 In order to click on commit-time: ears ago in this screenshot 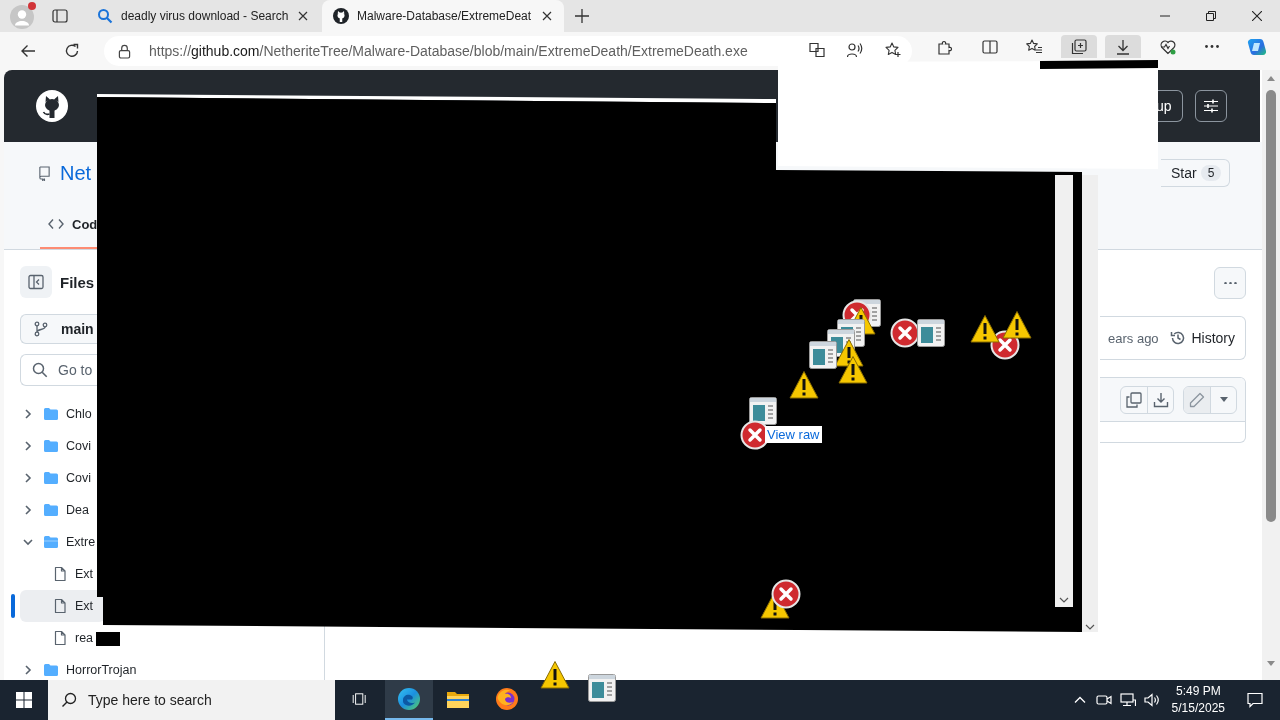, I will do `click(1133, 338)`.